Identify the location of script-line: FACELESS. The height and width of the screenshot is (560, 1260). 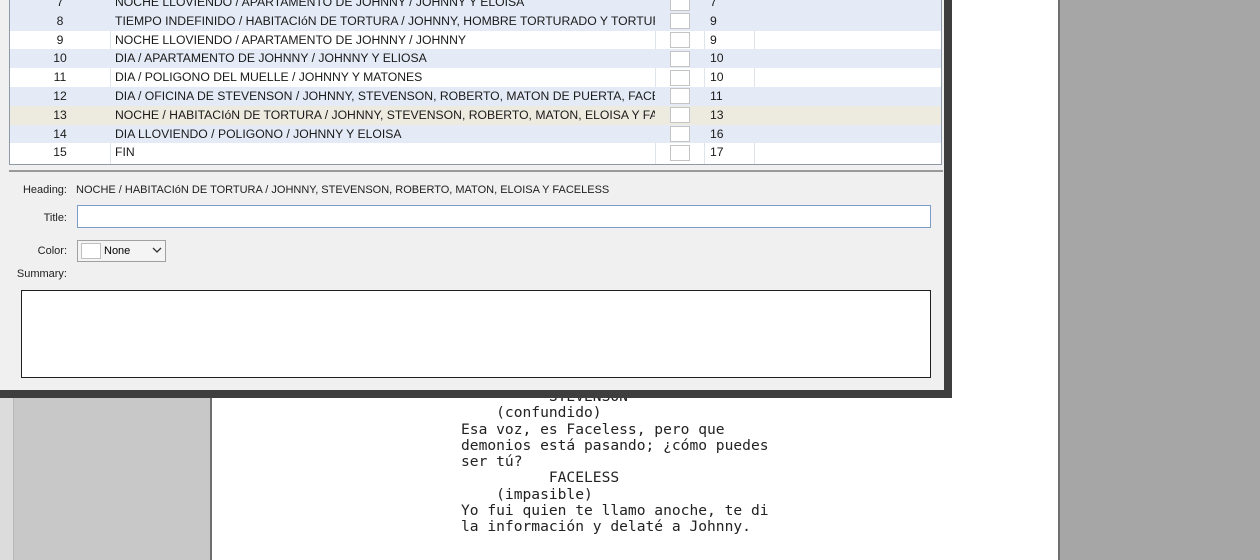
(540, 478).